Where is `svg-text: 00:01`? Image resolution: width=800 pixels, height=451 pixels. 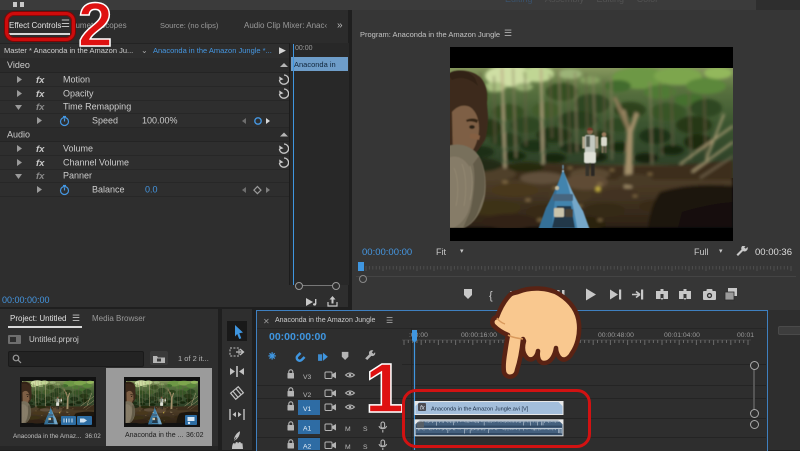
svg-text: 00:01 is located at coordinates (745, 335).